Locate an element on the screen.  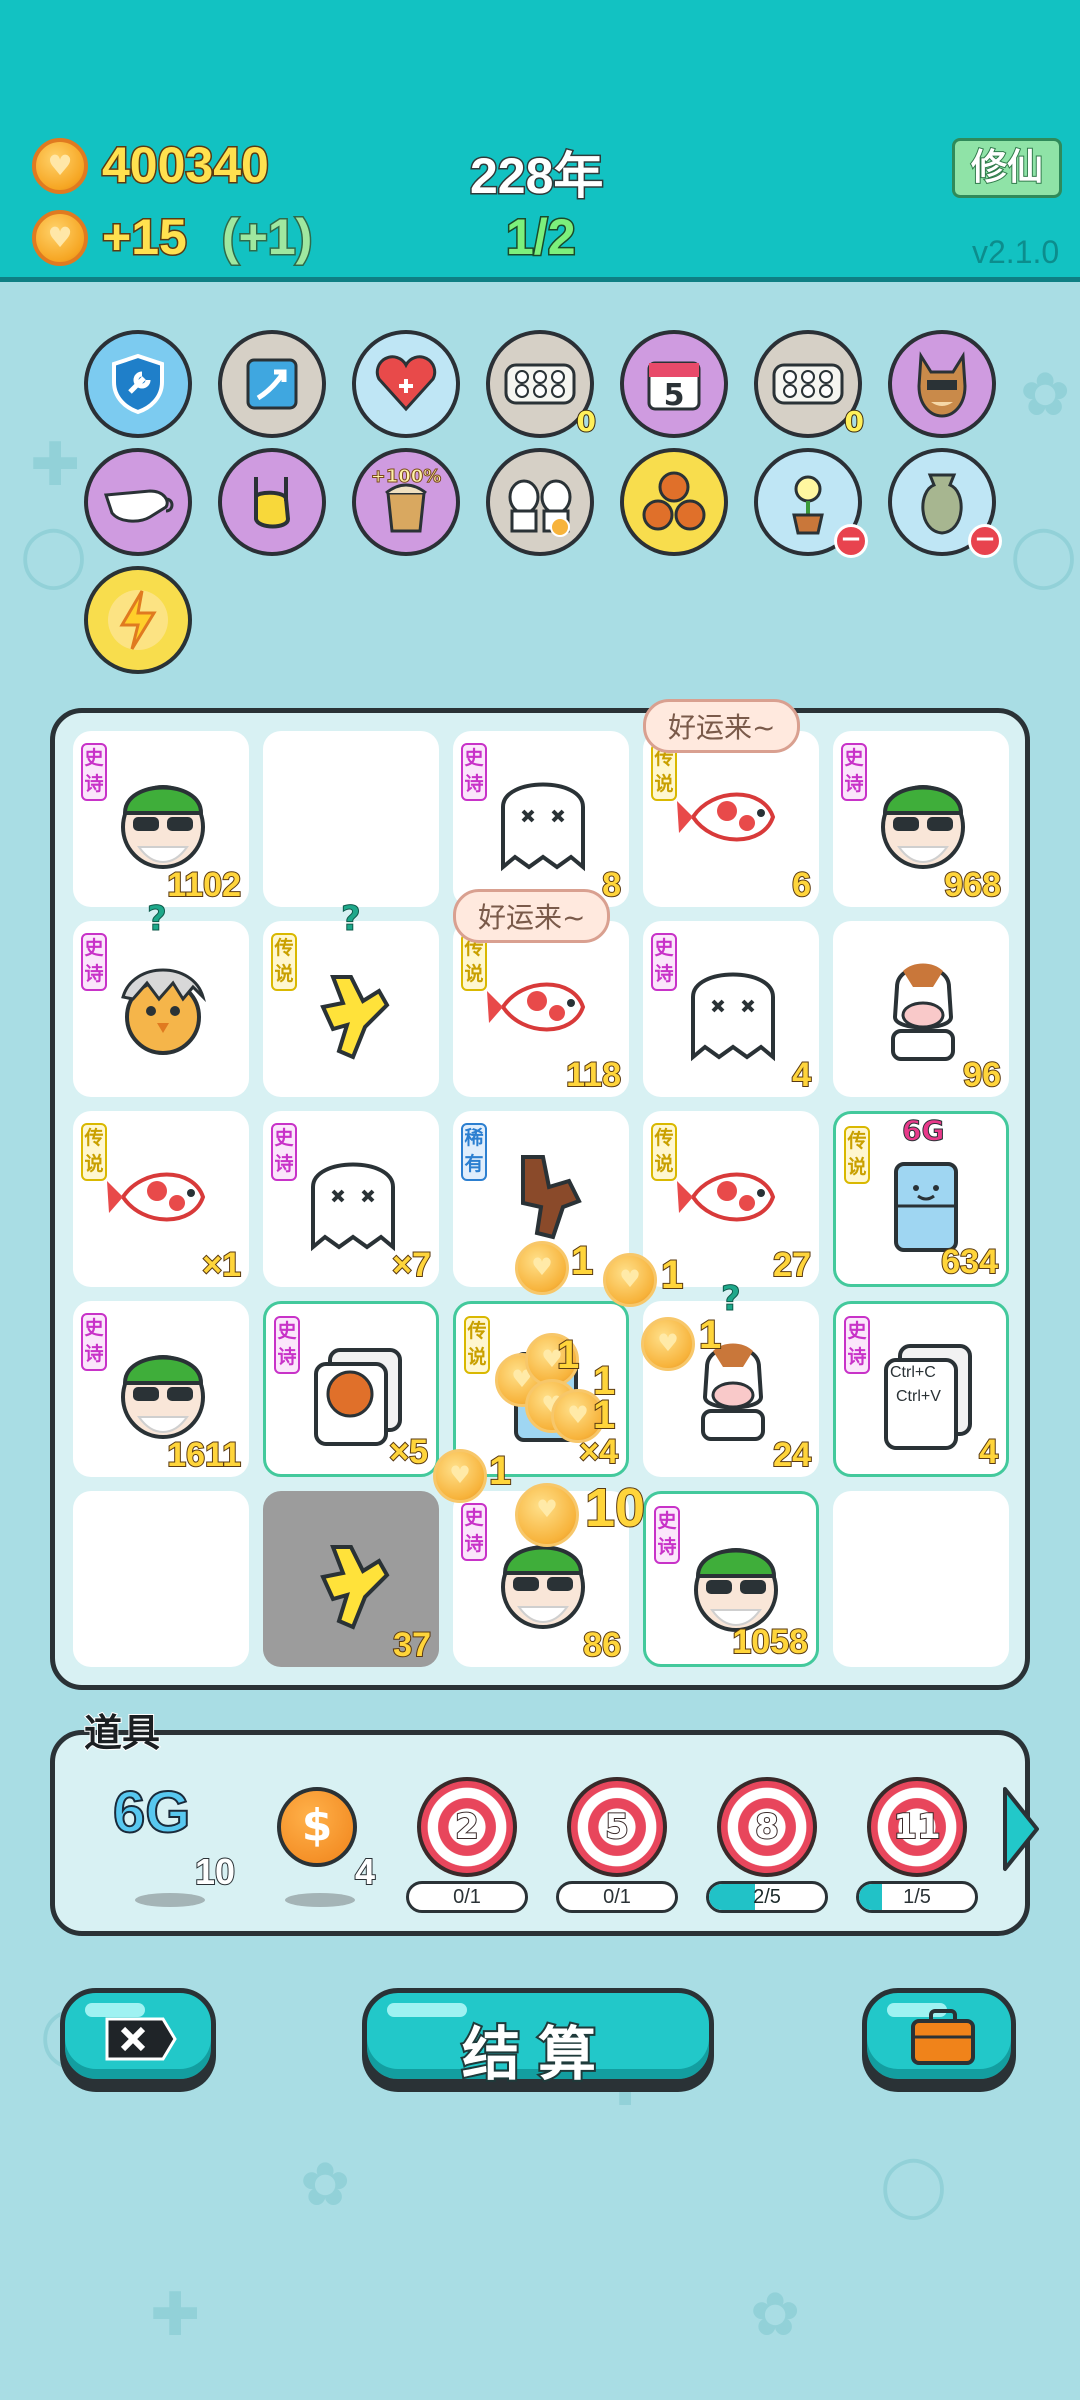
grid-cell: 史诗 ? is located at coordinates (161, 998).